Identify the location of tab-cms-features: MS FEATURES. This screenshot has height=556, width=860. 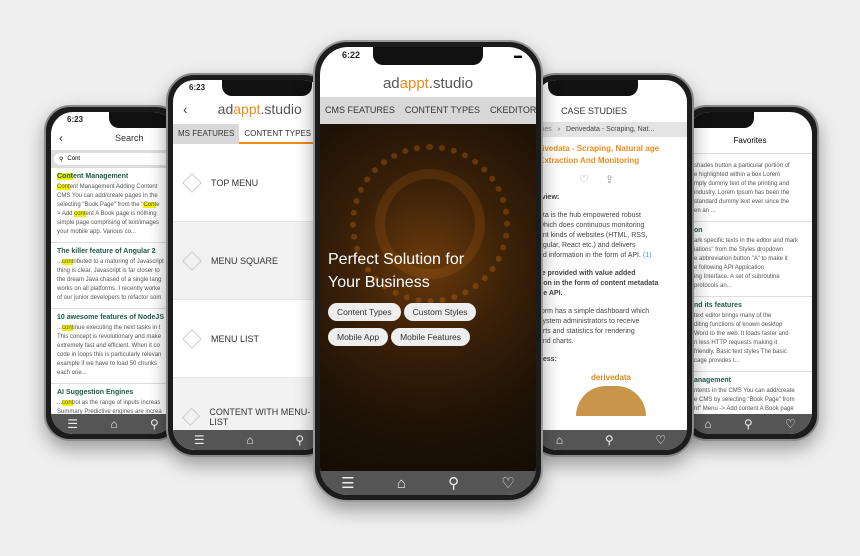
(206, 134).